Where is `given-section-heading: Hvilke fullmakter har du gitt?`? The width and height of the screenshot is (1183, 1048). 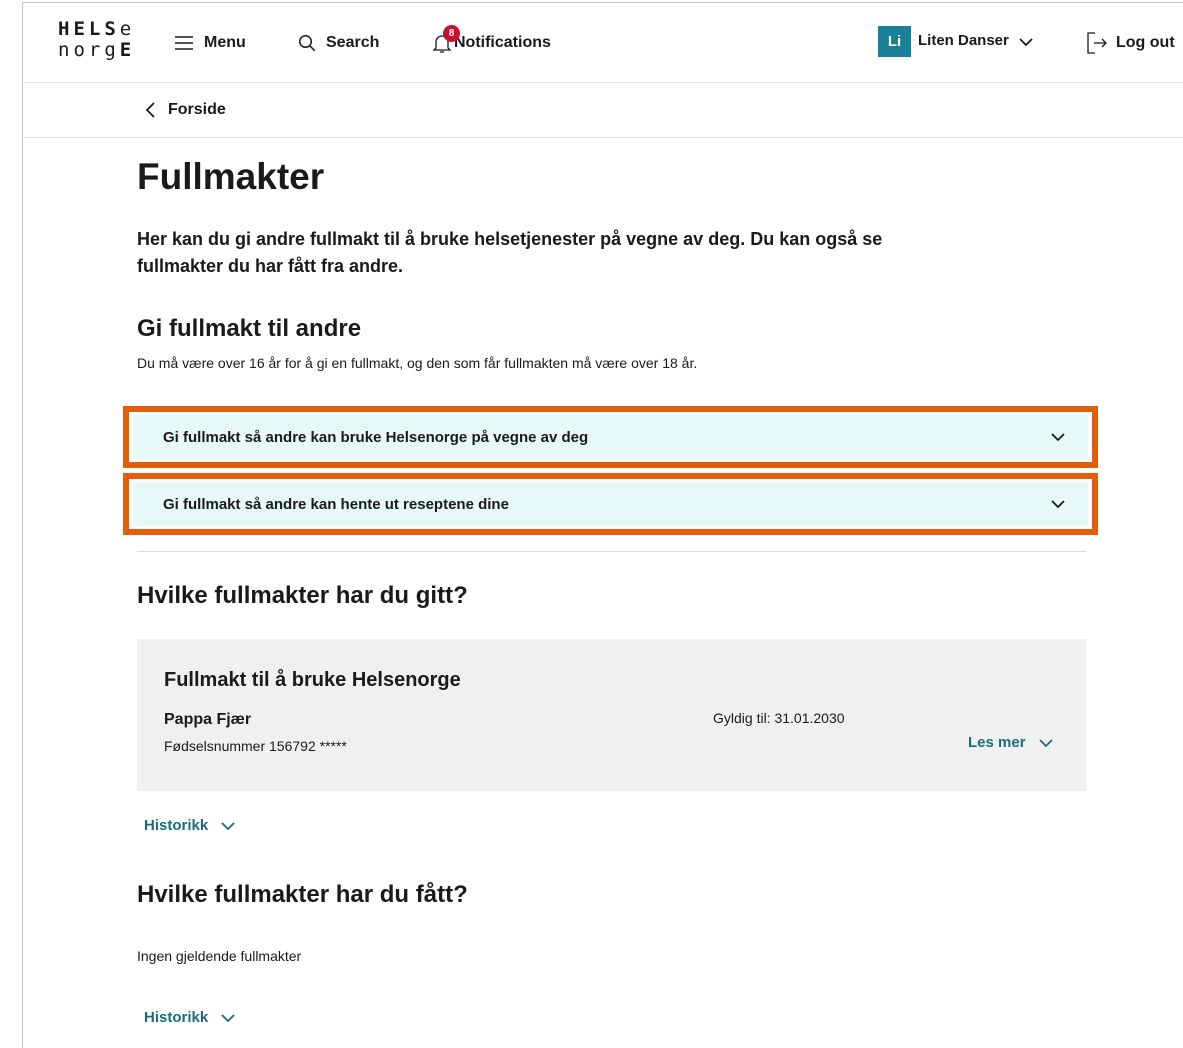
given-section-heading: Hvilke fullmakter har du gitt? is located at coordinates (302, 595).